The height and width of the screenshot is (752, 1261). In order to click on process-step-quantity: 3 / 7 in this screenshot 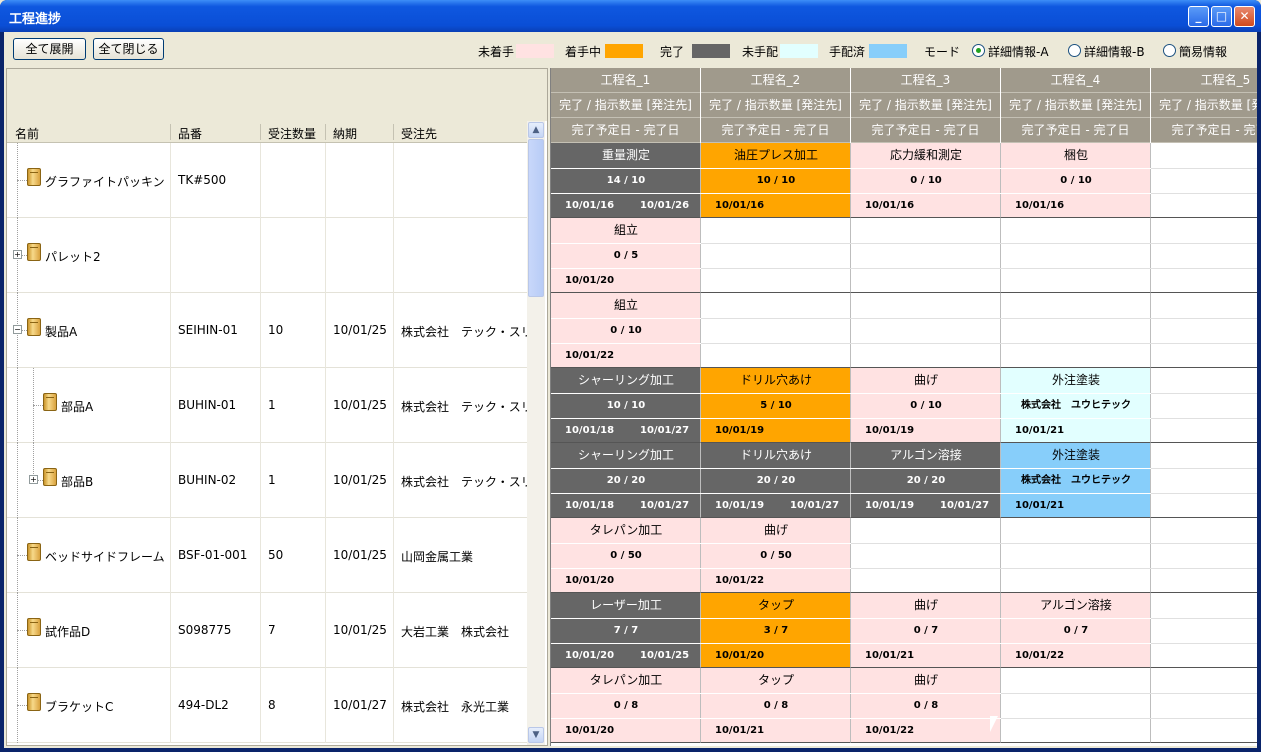, I will do `click(776, 630)`.